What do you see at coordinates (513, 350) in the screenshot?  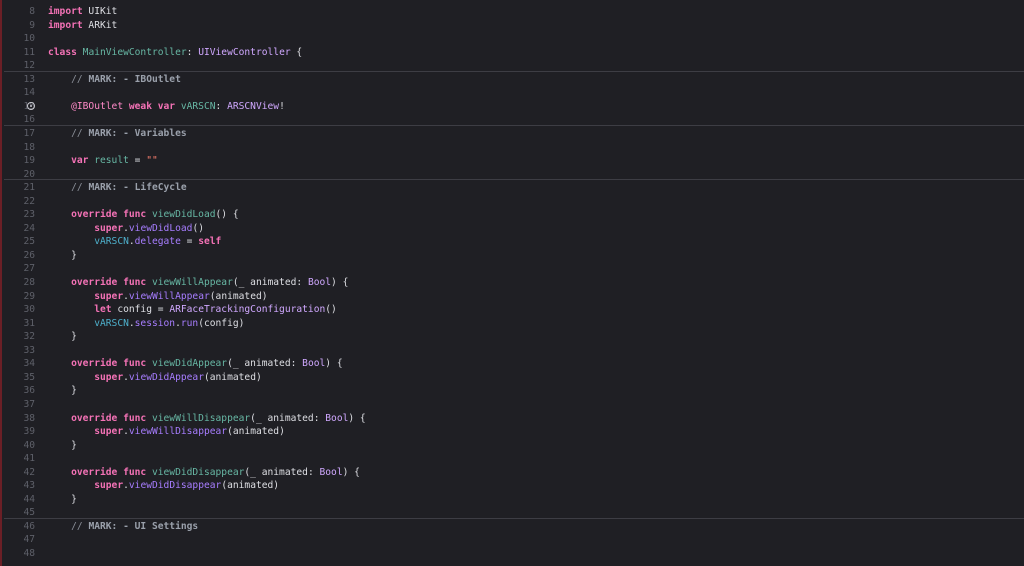 I see `code-line: 33` at bounding box center [513, 350].